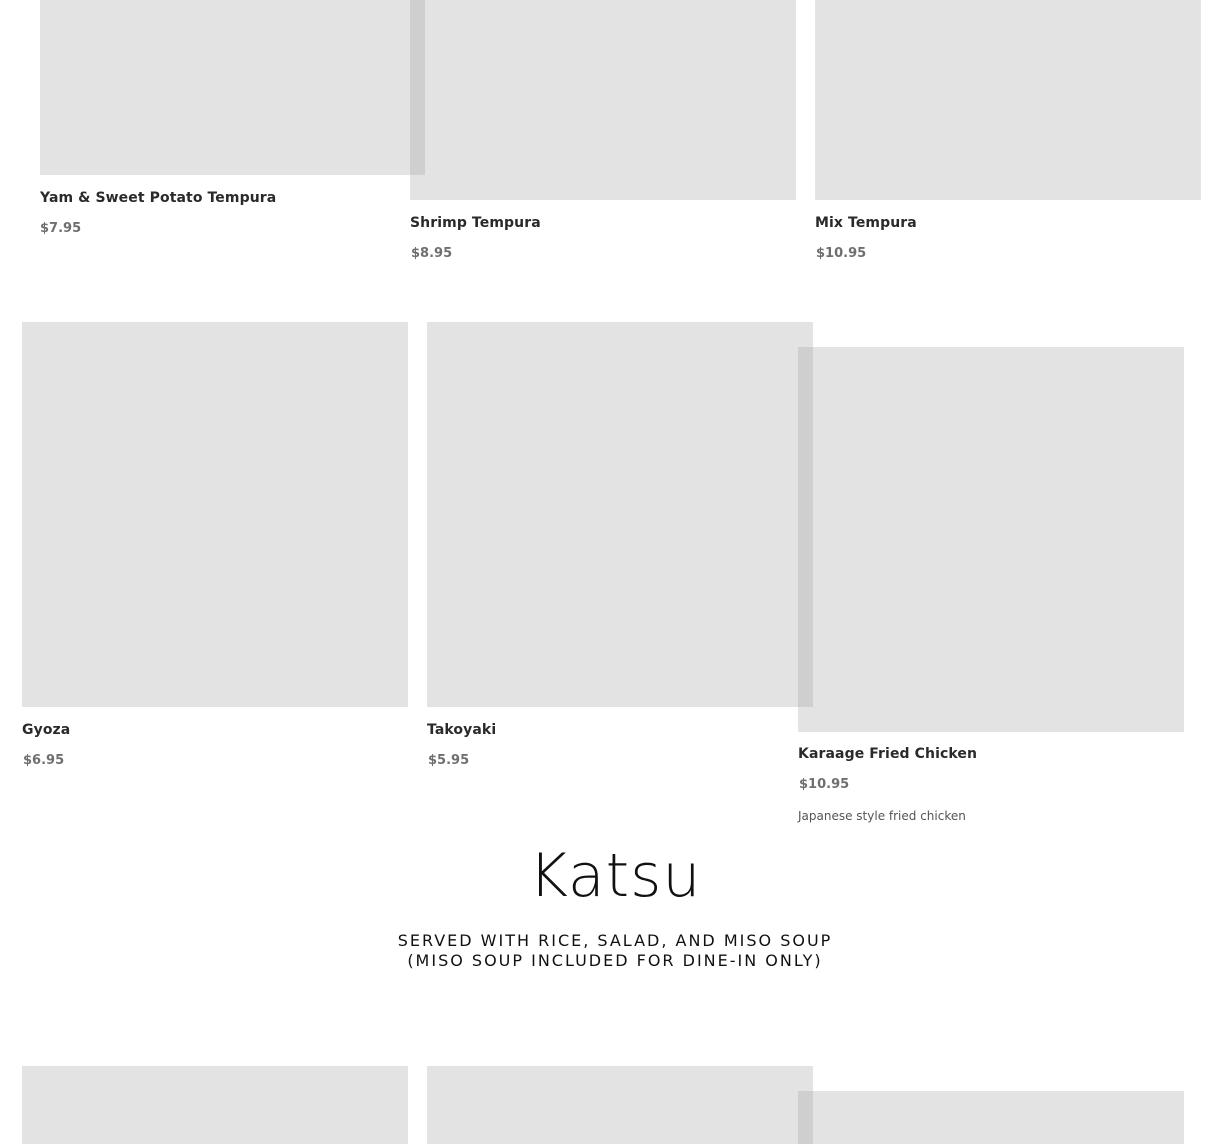  Describe the element at coordinates (887, 754) in the screenshot. I see `item-name-karaage-fried-chicken: Karaage Fried Chicken` at that location.